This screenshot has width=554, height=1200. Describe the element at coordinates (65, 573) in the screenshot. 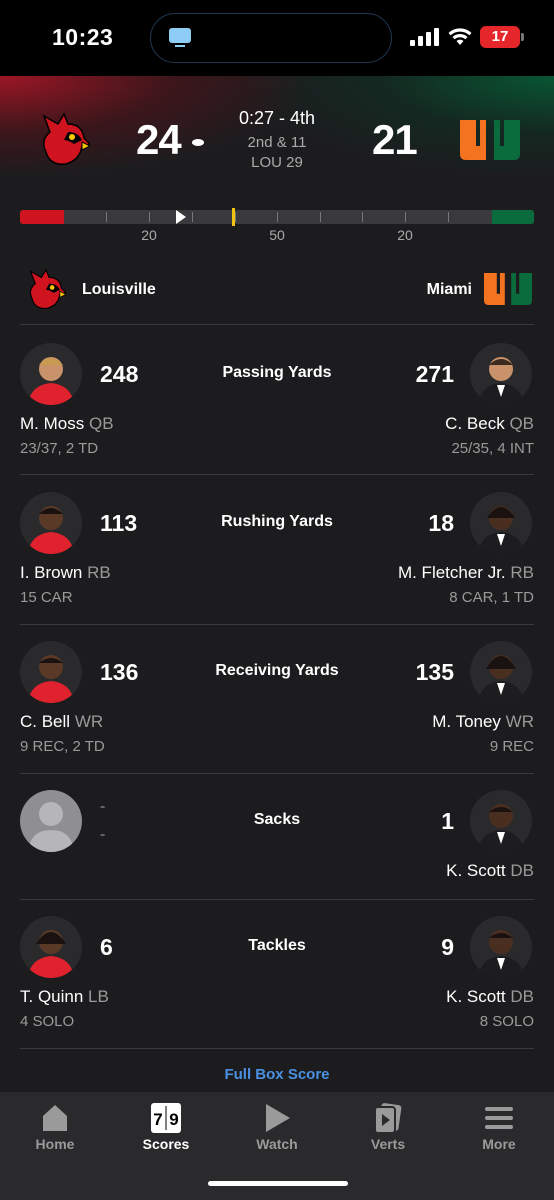

I see `player-name-left: I. Brown RB` at that location.